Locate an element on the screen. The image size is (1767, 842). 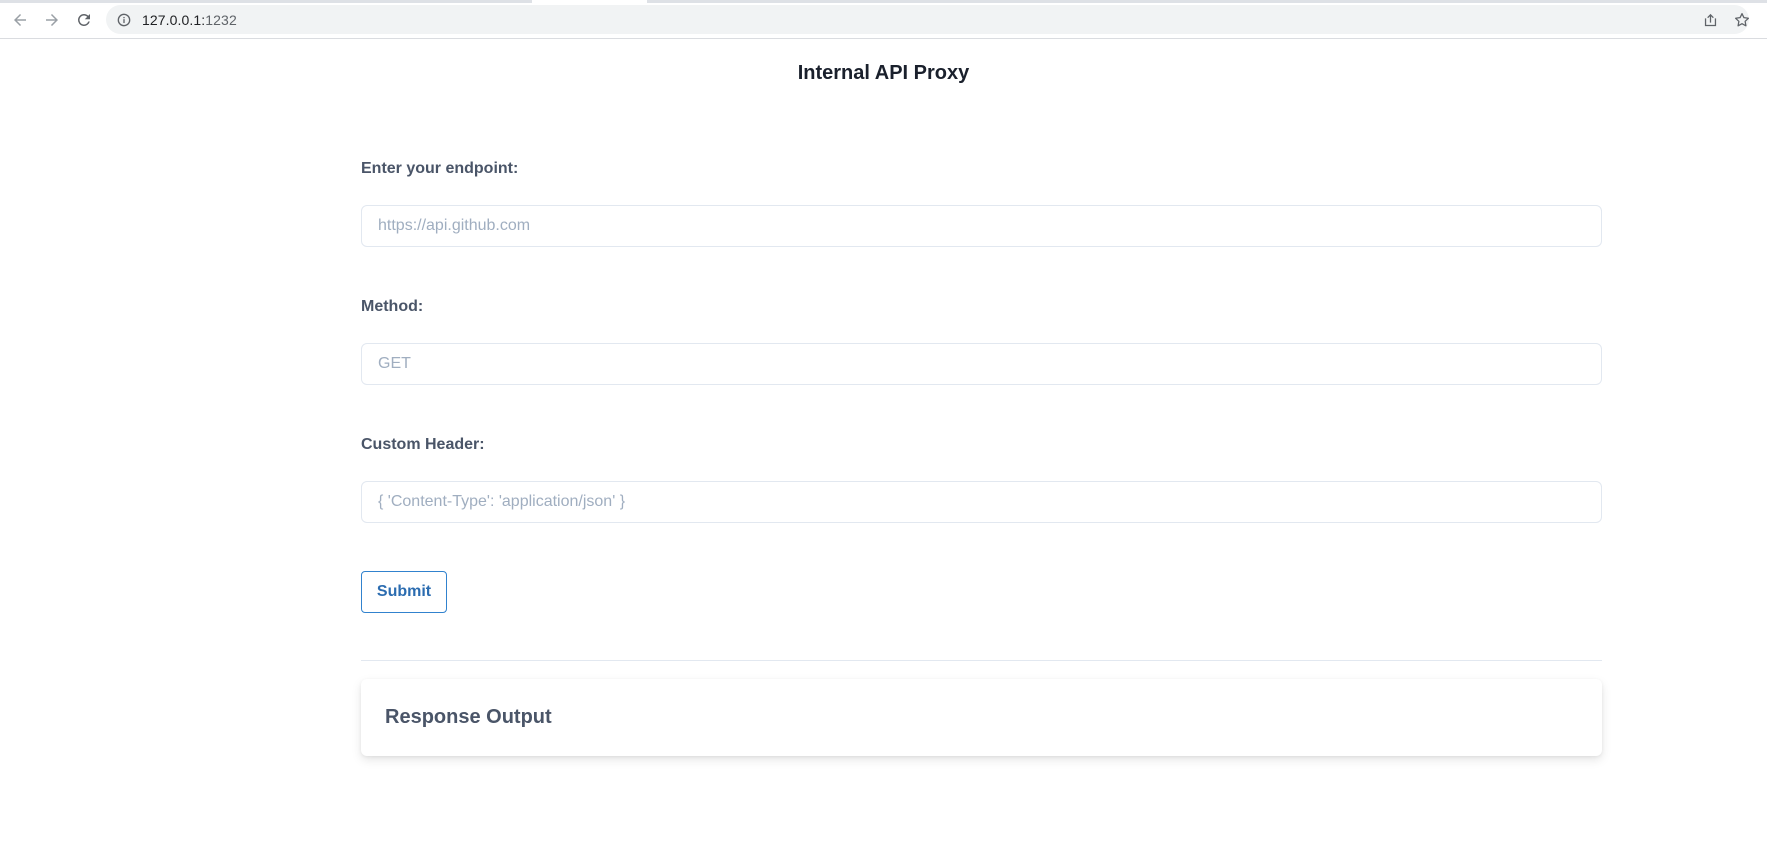
response-output-title: Response Output is located at coordinates (468, 717).